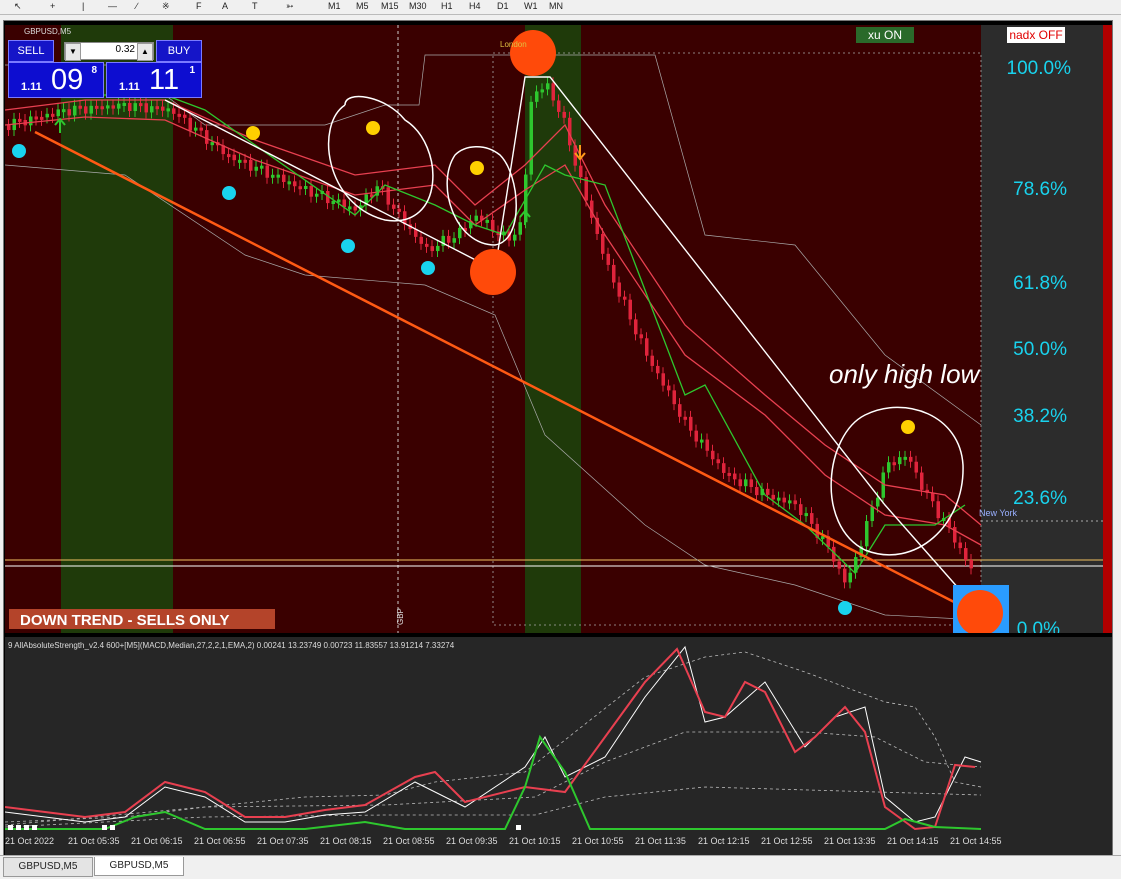 Image resolution: width=1121 pixels, height=879 pixels. What do you see at coordinates (1040, 416) in the screenshot?
I see `fib-level: 38.2%` at bounding box center [1040, 416].